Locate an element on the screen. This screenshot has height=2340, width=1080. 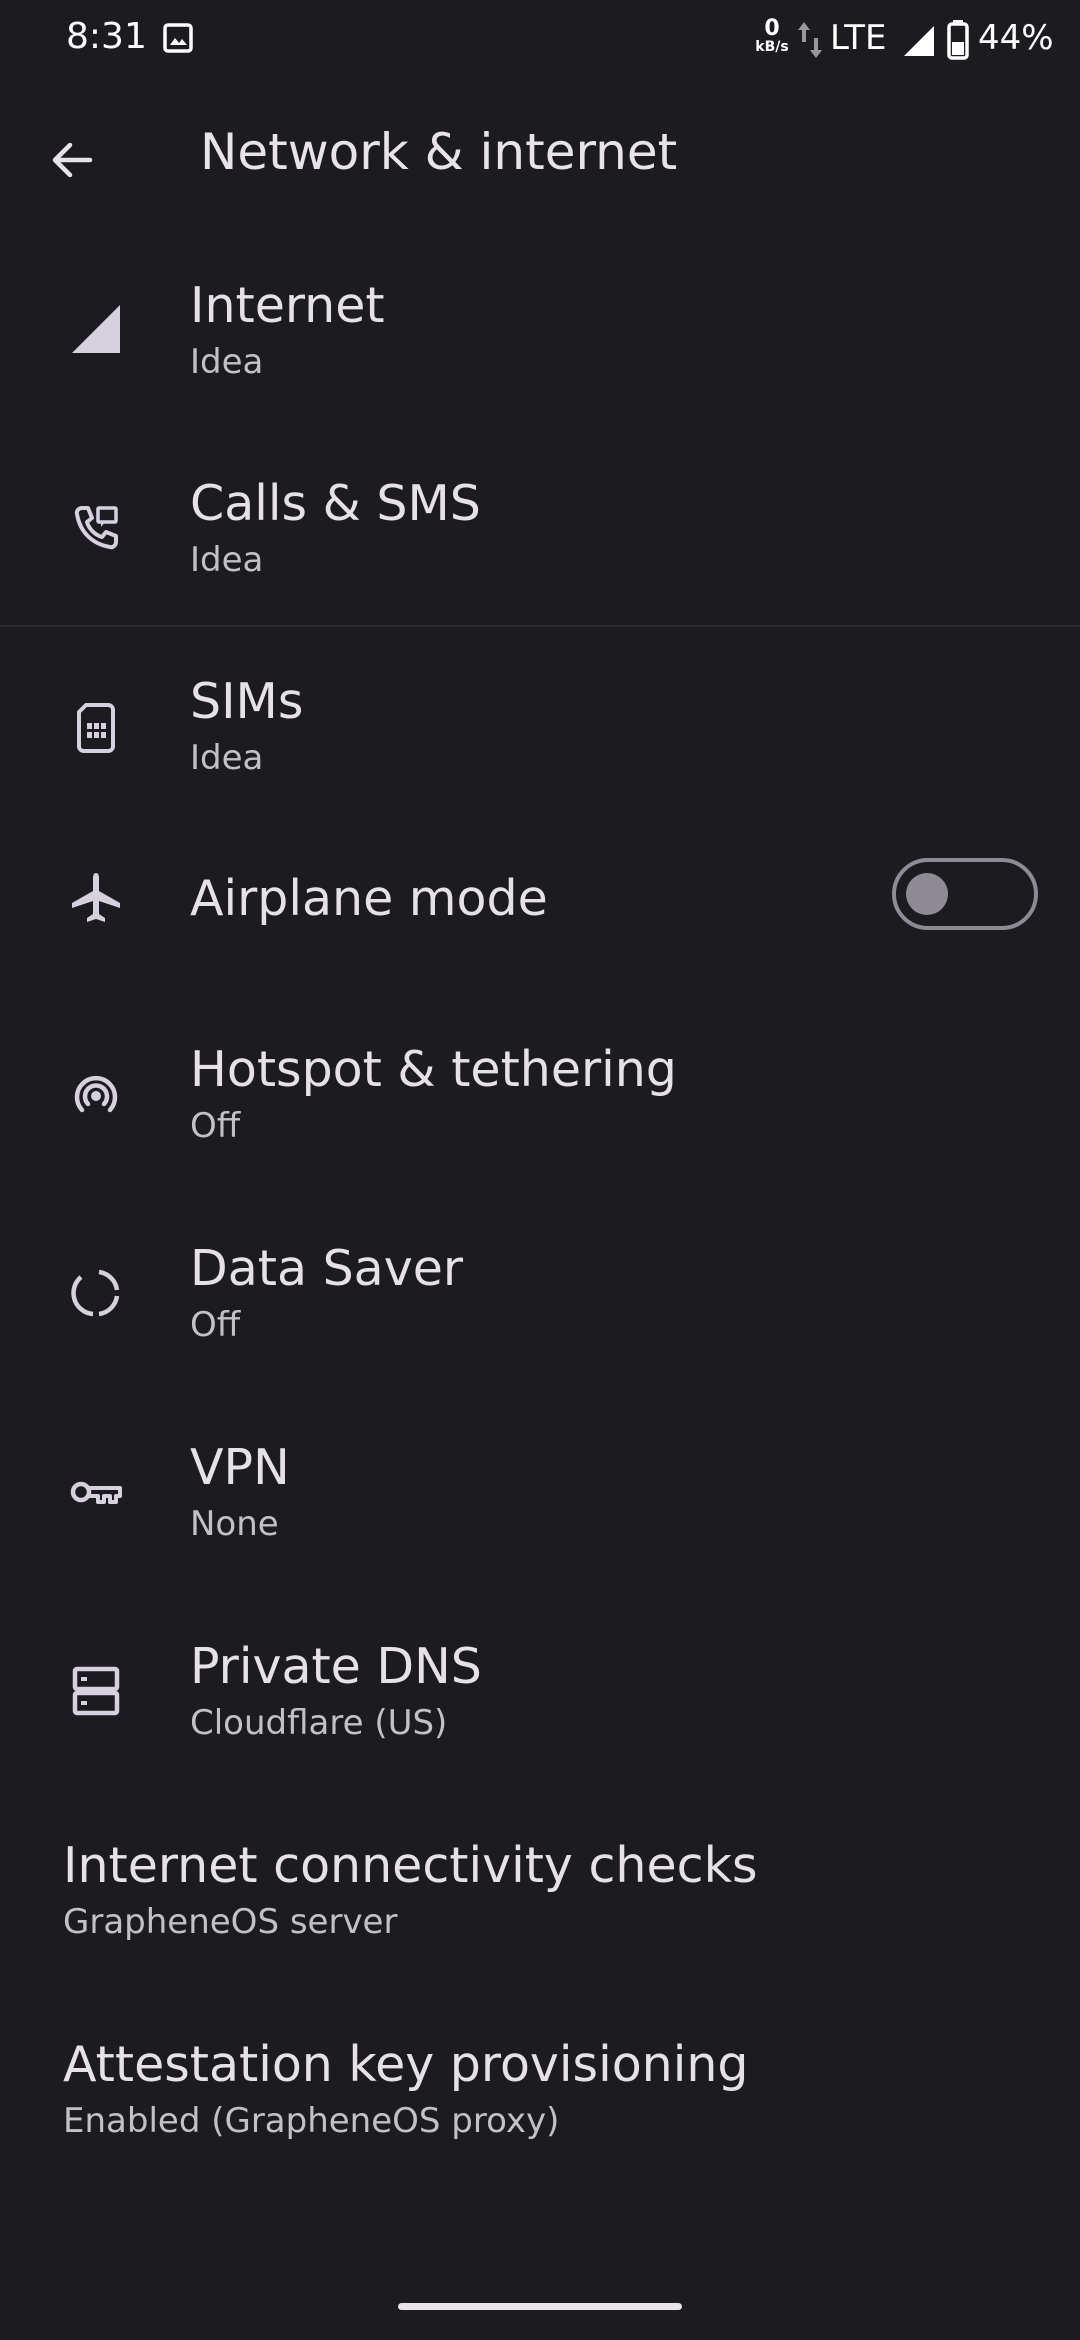
internet-item: Internet Idea is located at coordinates (540, 329).